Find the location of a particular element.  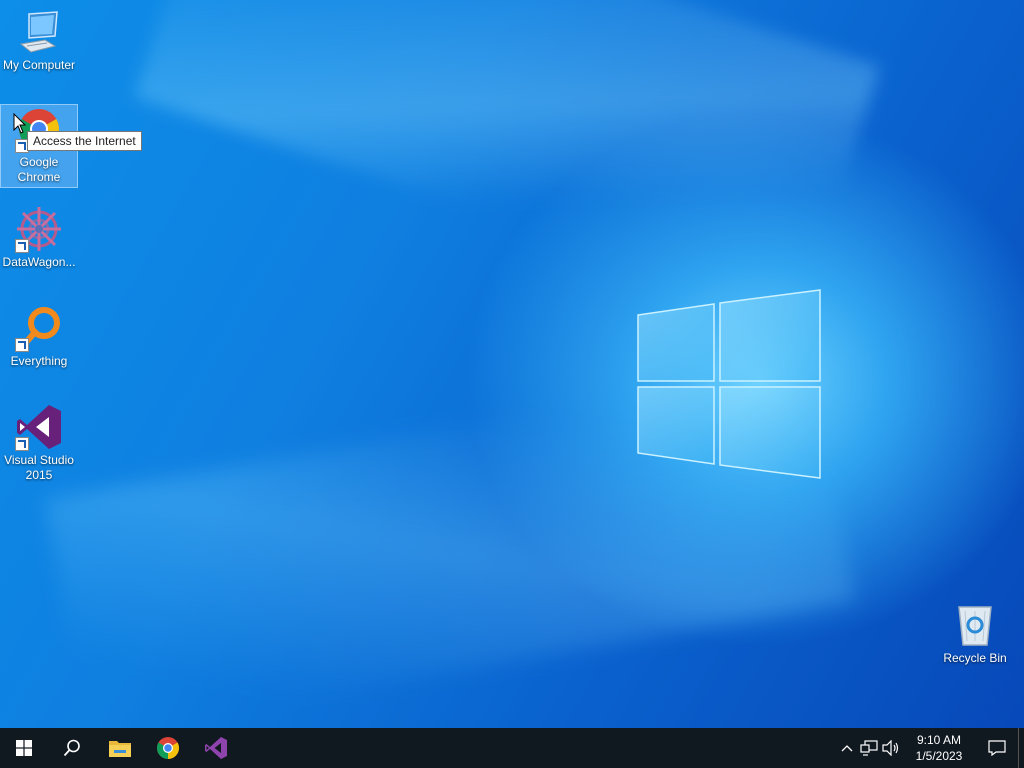

chrome-icon is located at coordinates (168, 748).